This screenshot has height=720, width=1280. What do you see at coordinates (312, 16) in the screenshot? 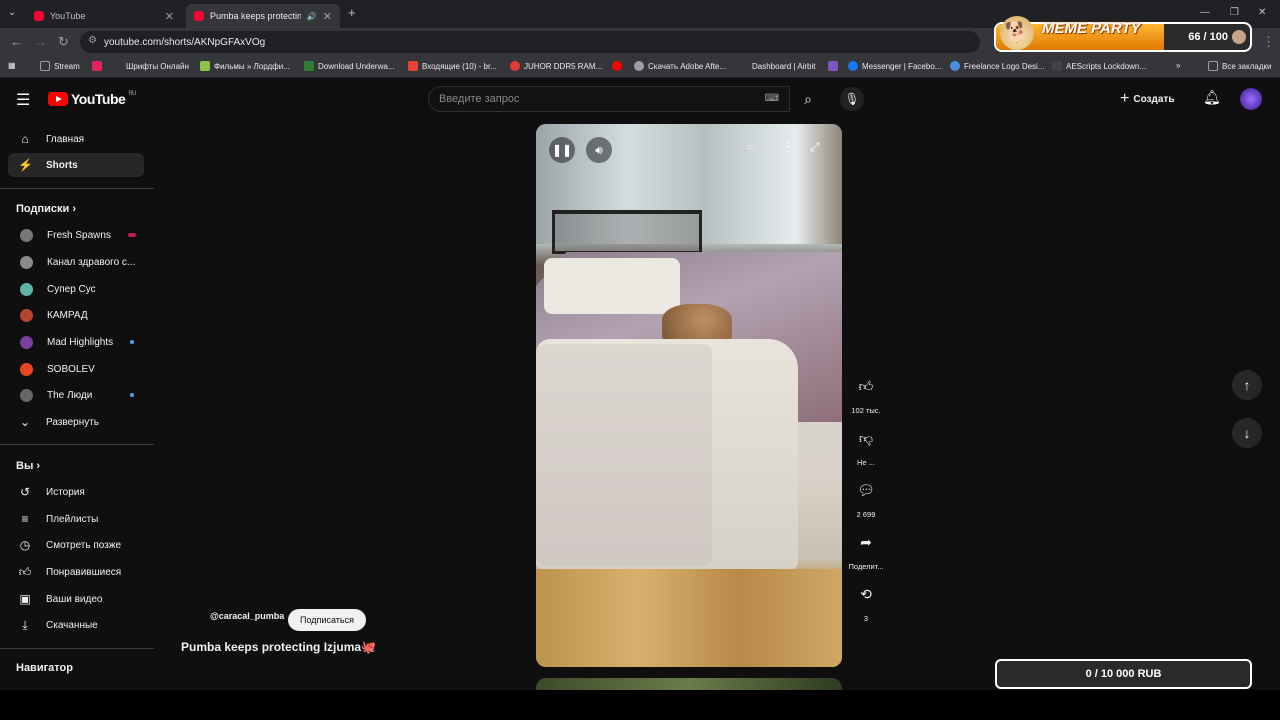
I see `audio-playing-icon: 🔊` at bounding box center [312, 16].